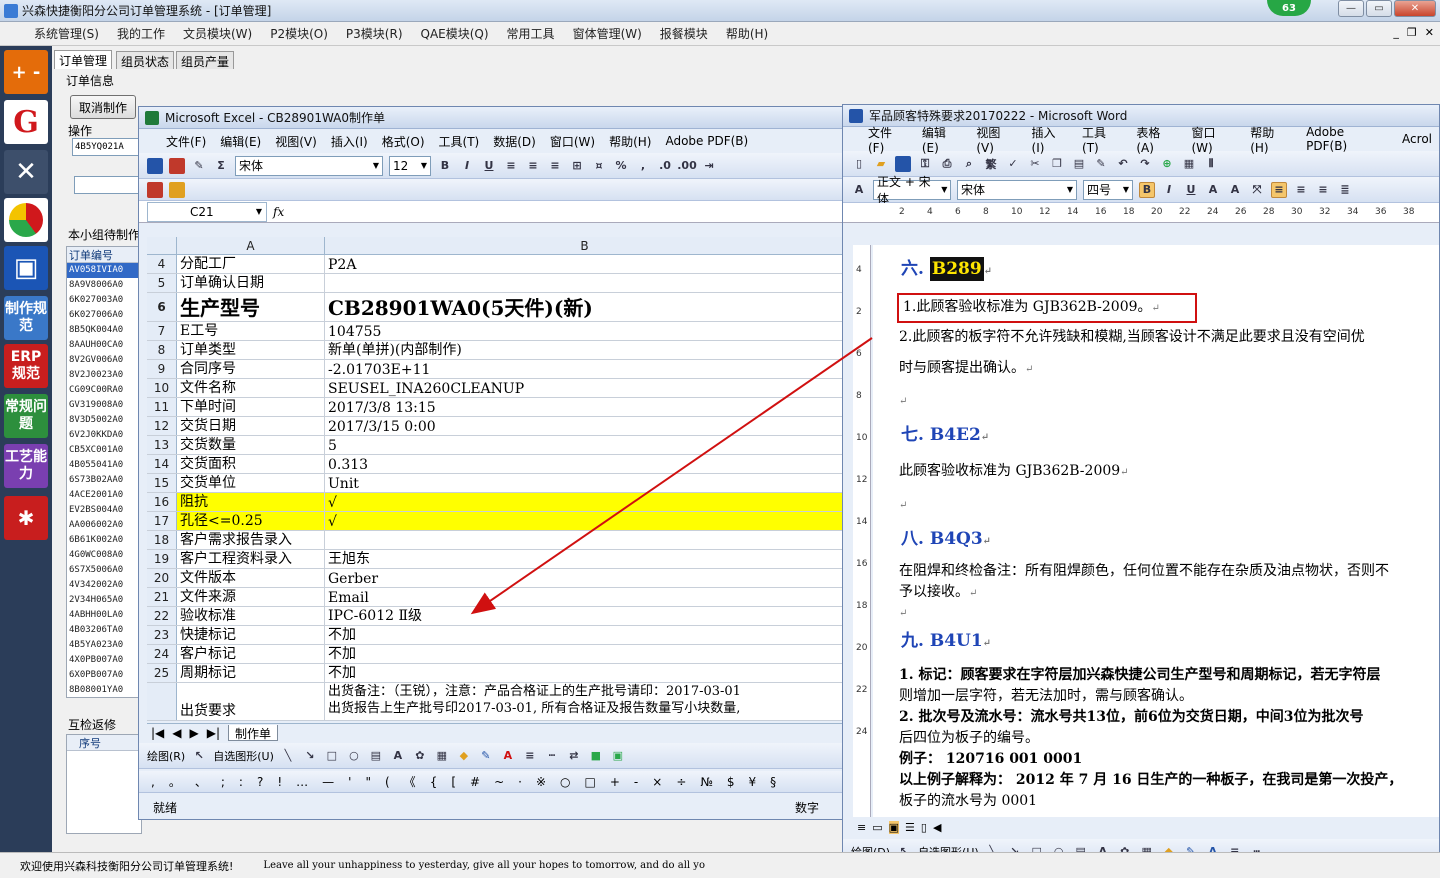 The image size is (1440, 878). I want to click on list-item: 4ACE2001A0, so click(104, 495).